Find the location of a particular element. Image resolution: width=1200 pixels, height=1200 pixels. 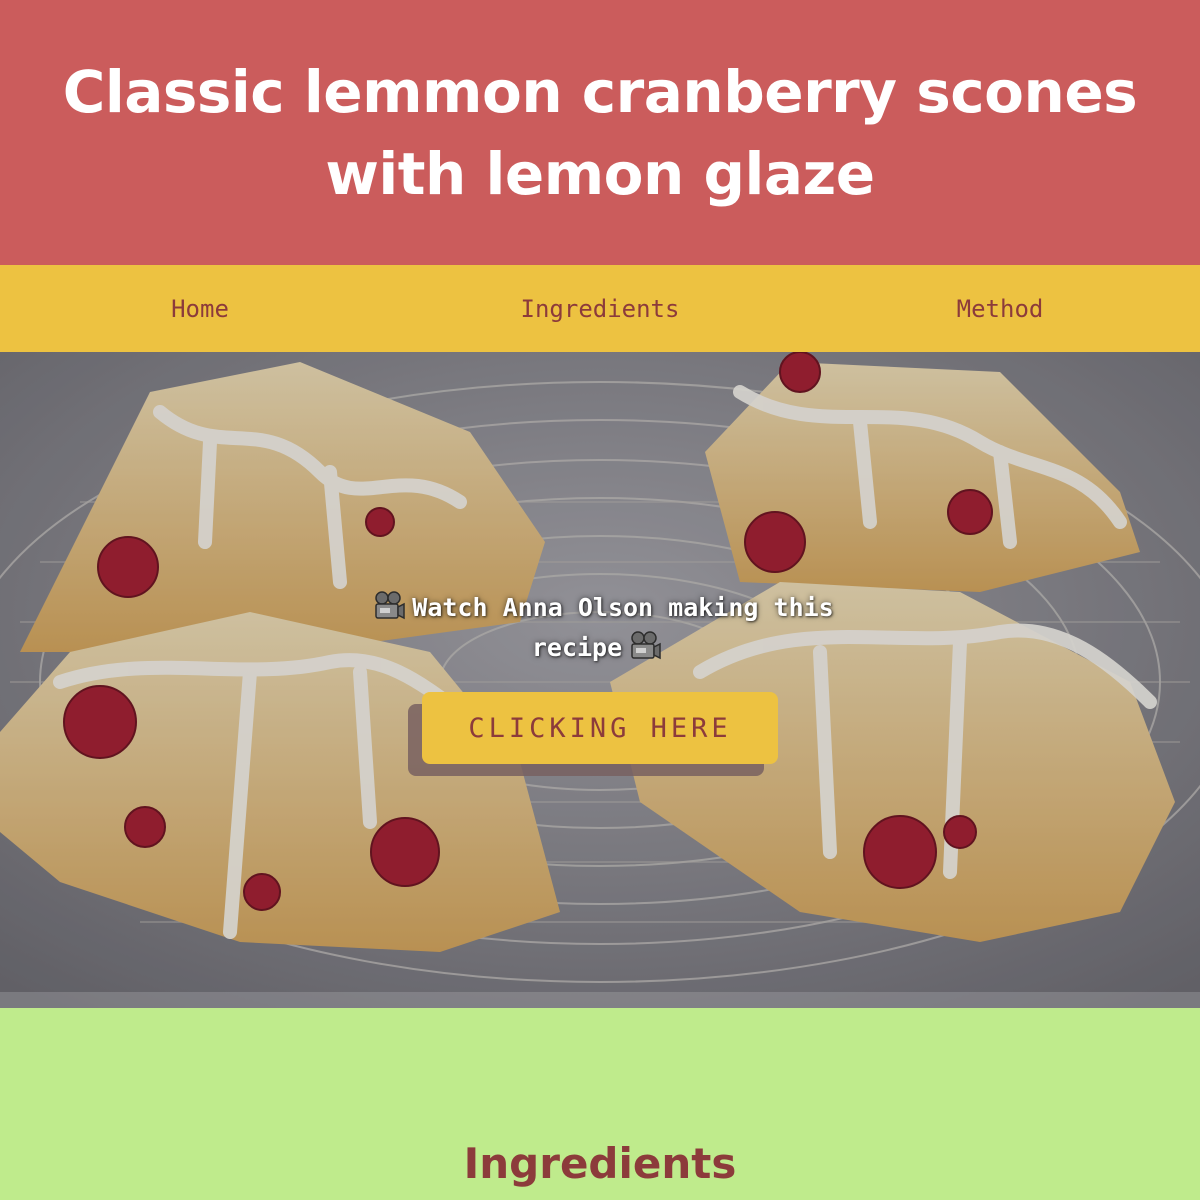

hero-text-line2: recipe is located at coordinates (577, 647).